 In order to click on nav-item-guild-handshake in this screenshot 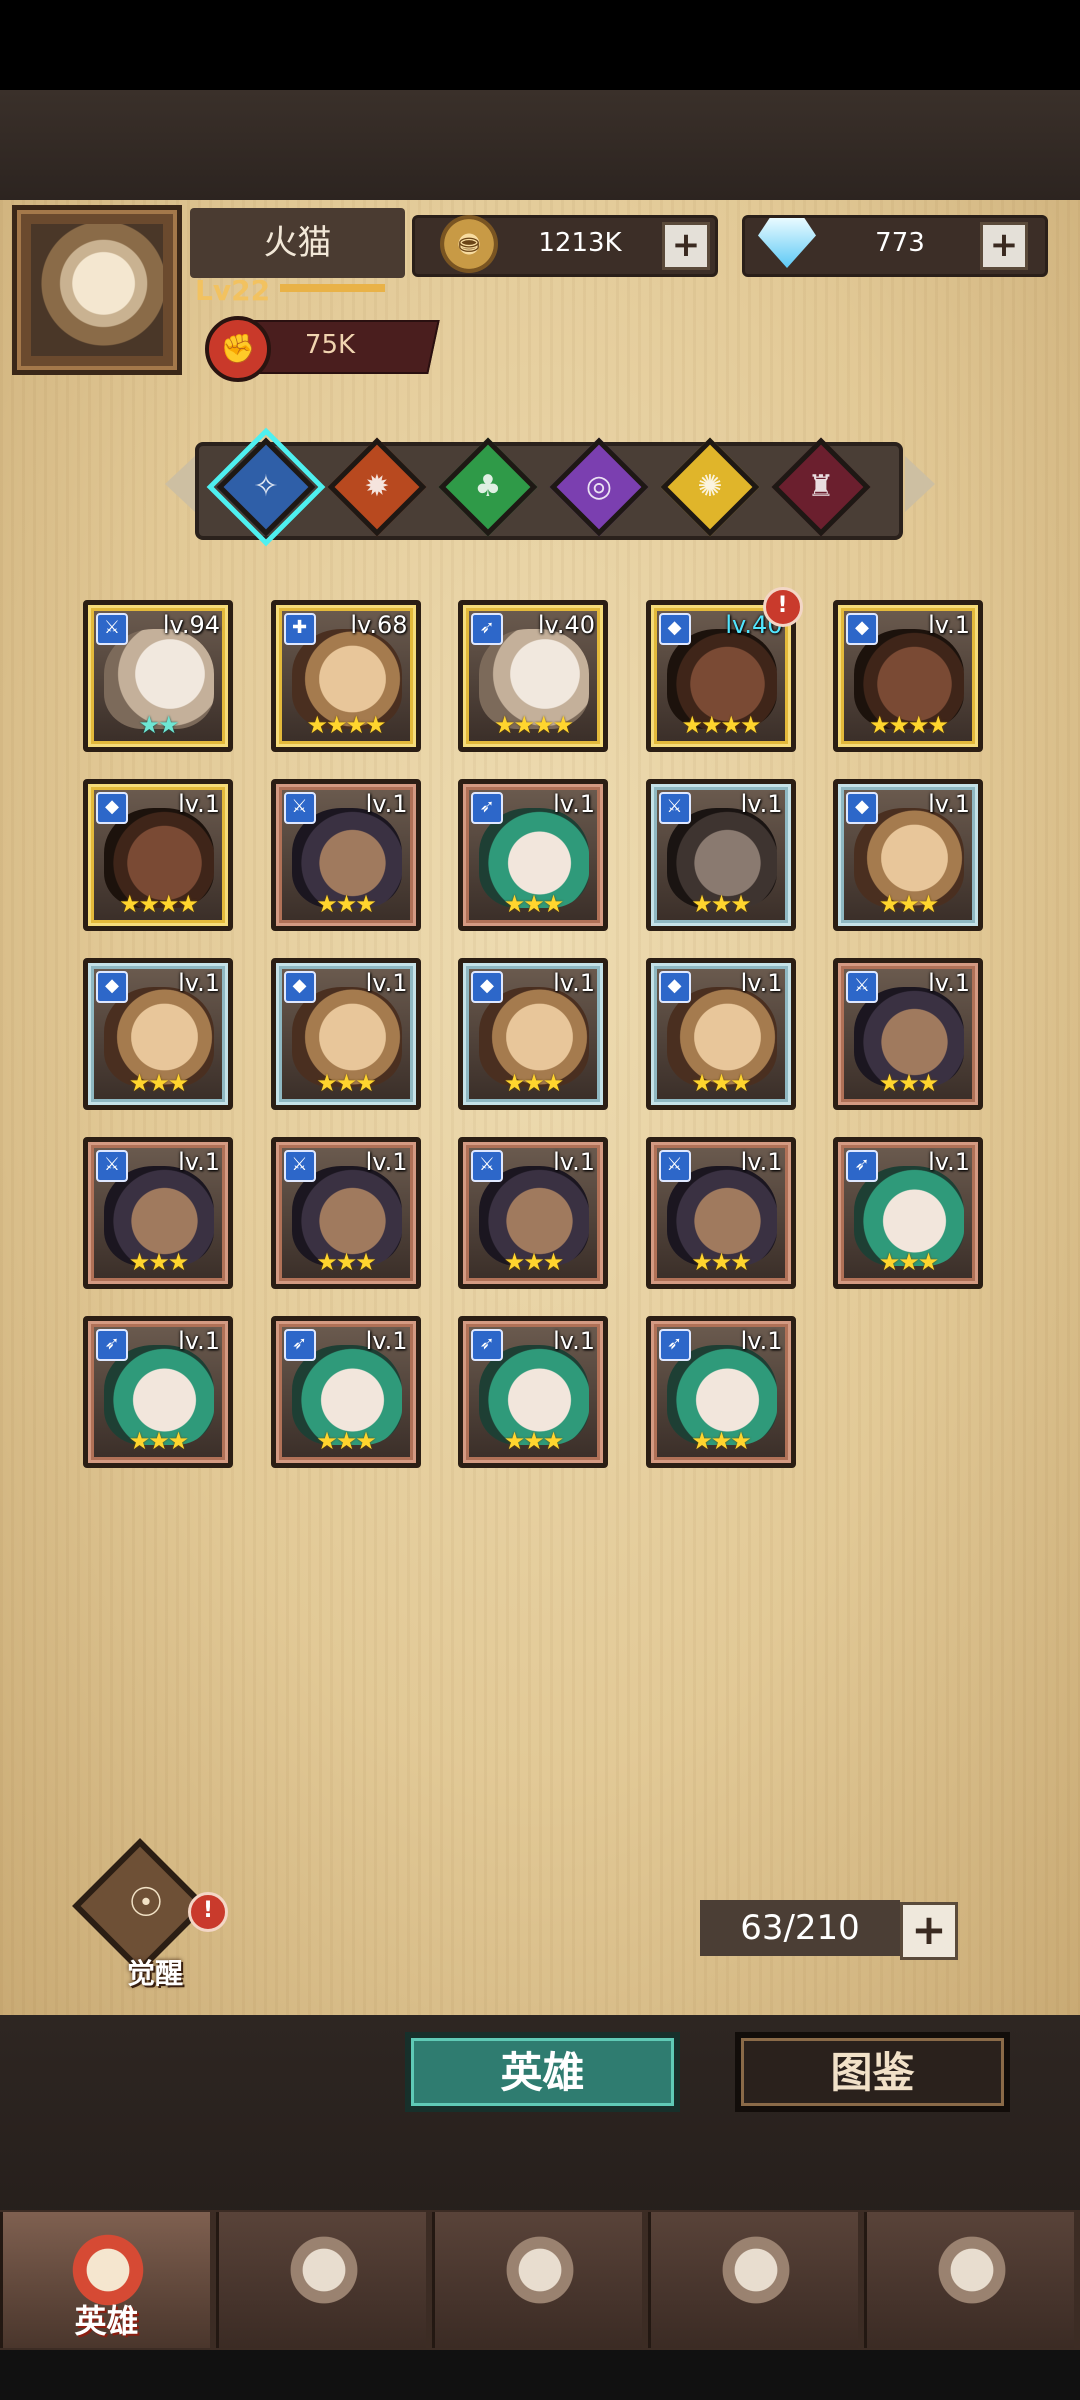, I will do `click(969, 2280)`.